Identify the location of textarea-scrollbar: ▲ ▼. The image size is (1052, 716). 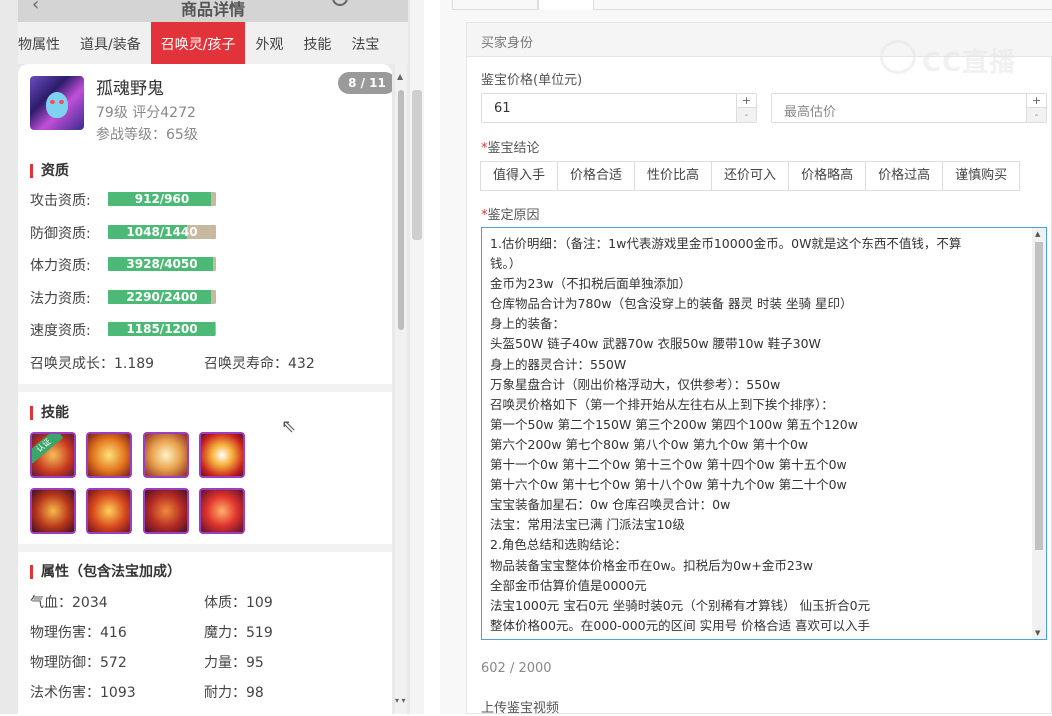
(1039, 433).